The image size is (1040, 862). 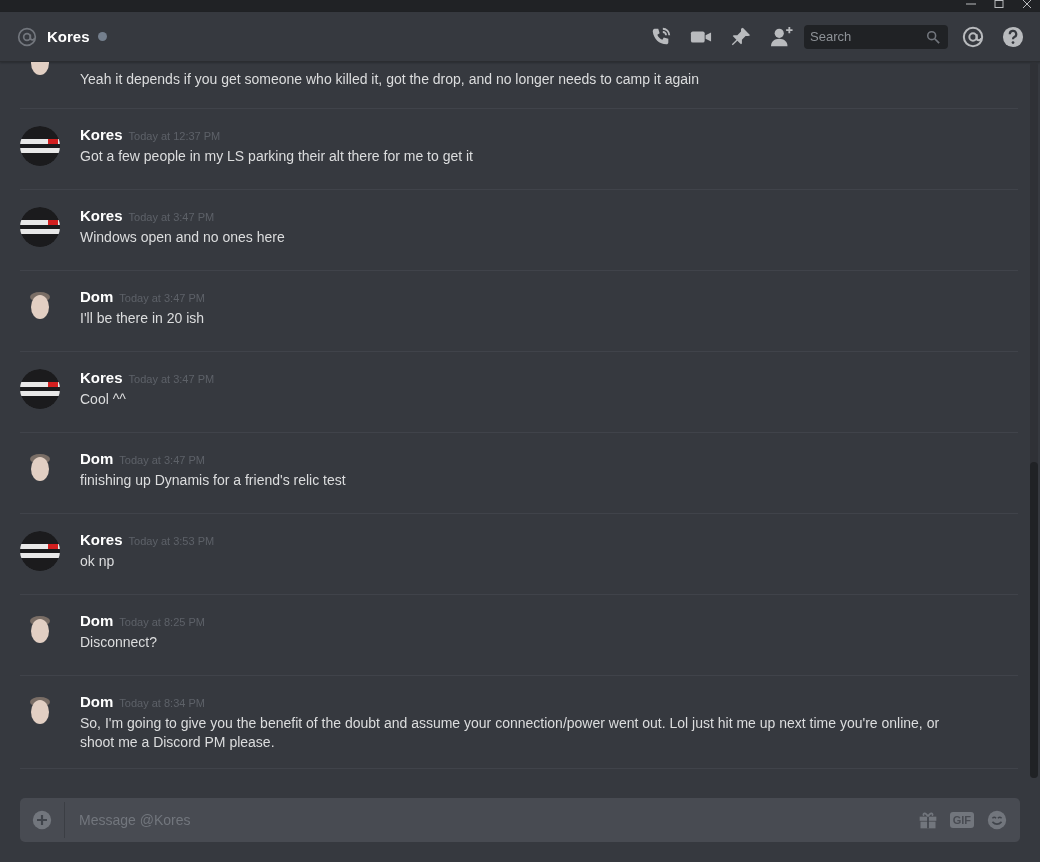 I want to click on message-text: Got a few people in my LS parking their alt there for me to get it, so click(x=276, y=156).